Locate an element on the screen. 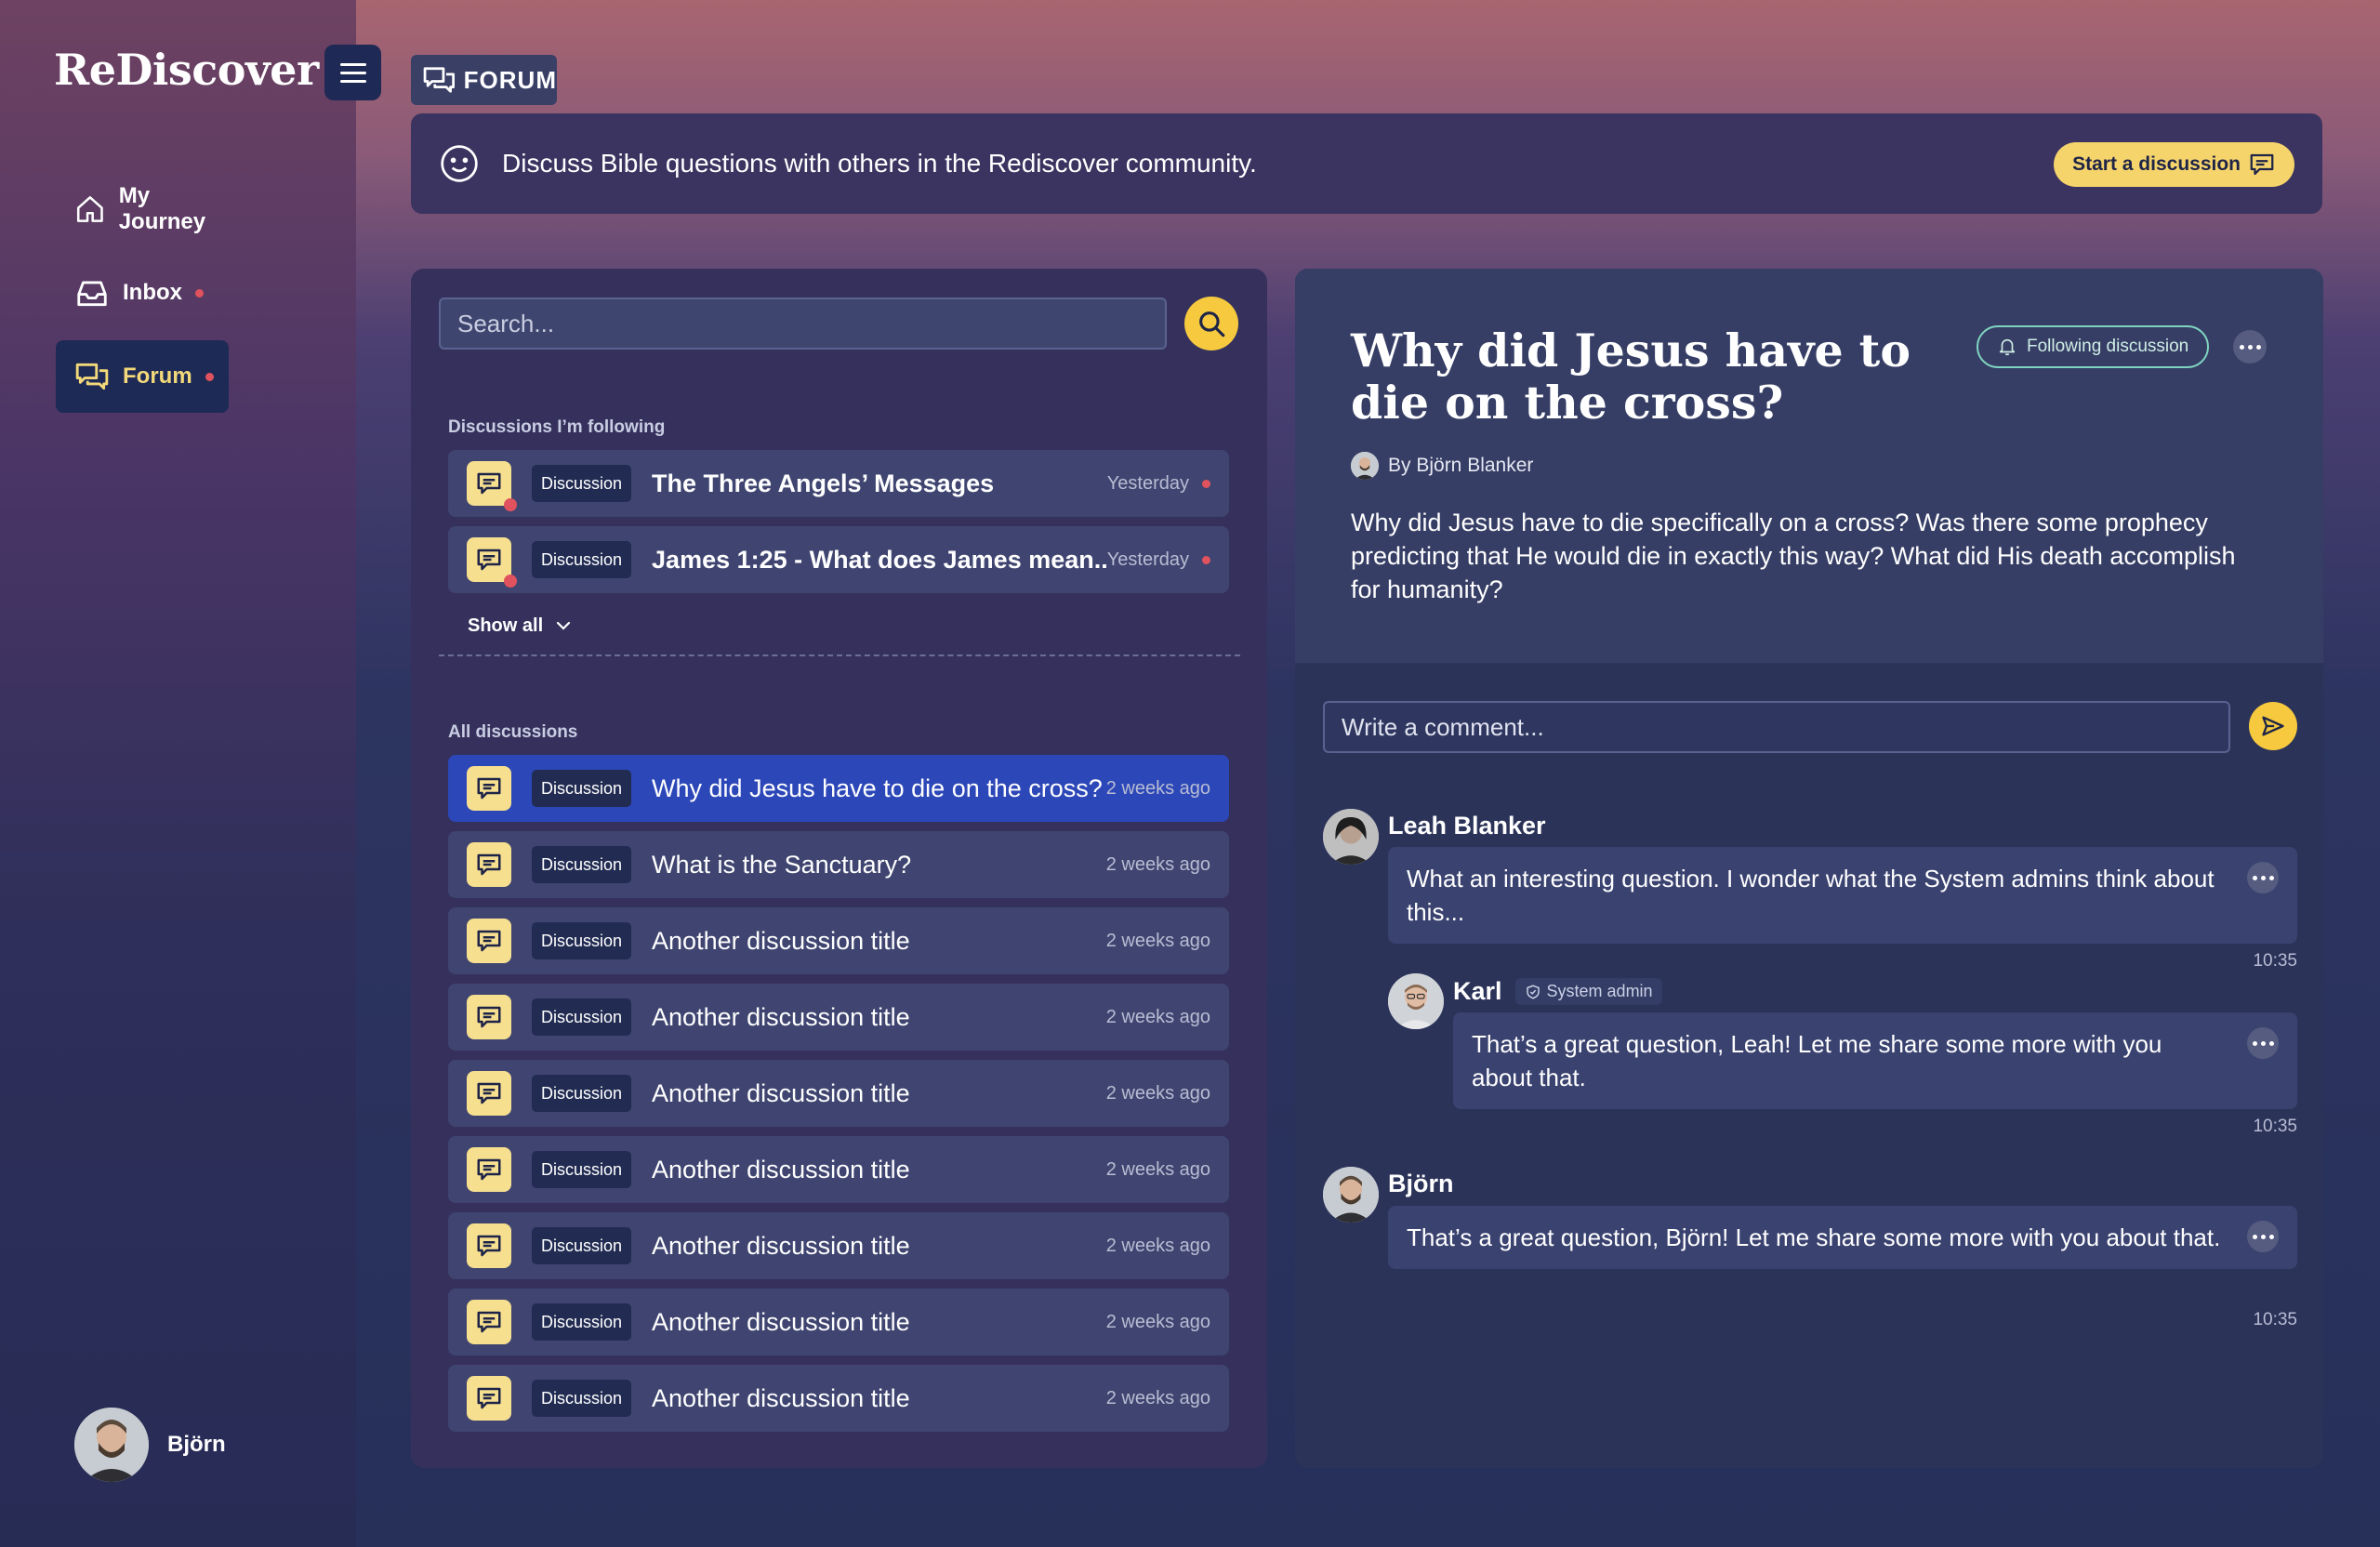 This screenshot has height=1547, width=2380. sidebar-item-label: Inbox is located at coordinates (152, 292).